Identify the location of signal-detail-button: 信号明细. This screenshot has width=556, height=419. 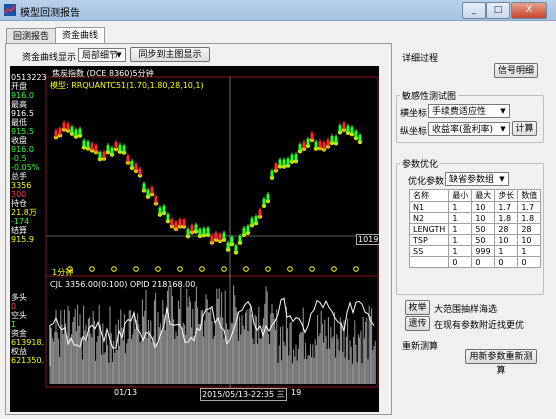
(516, 70).